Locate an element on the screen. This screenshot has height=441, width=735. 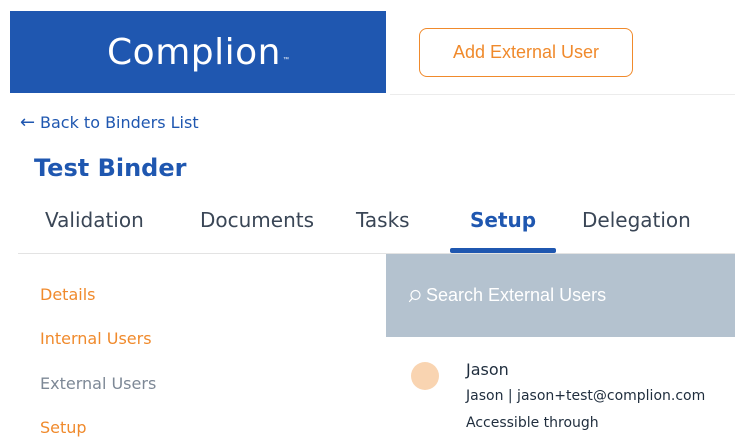
logo-text: Complion is located at coordinates (194, 52).